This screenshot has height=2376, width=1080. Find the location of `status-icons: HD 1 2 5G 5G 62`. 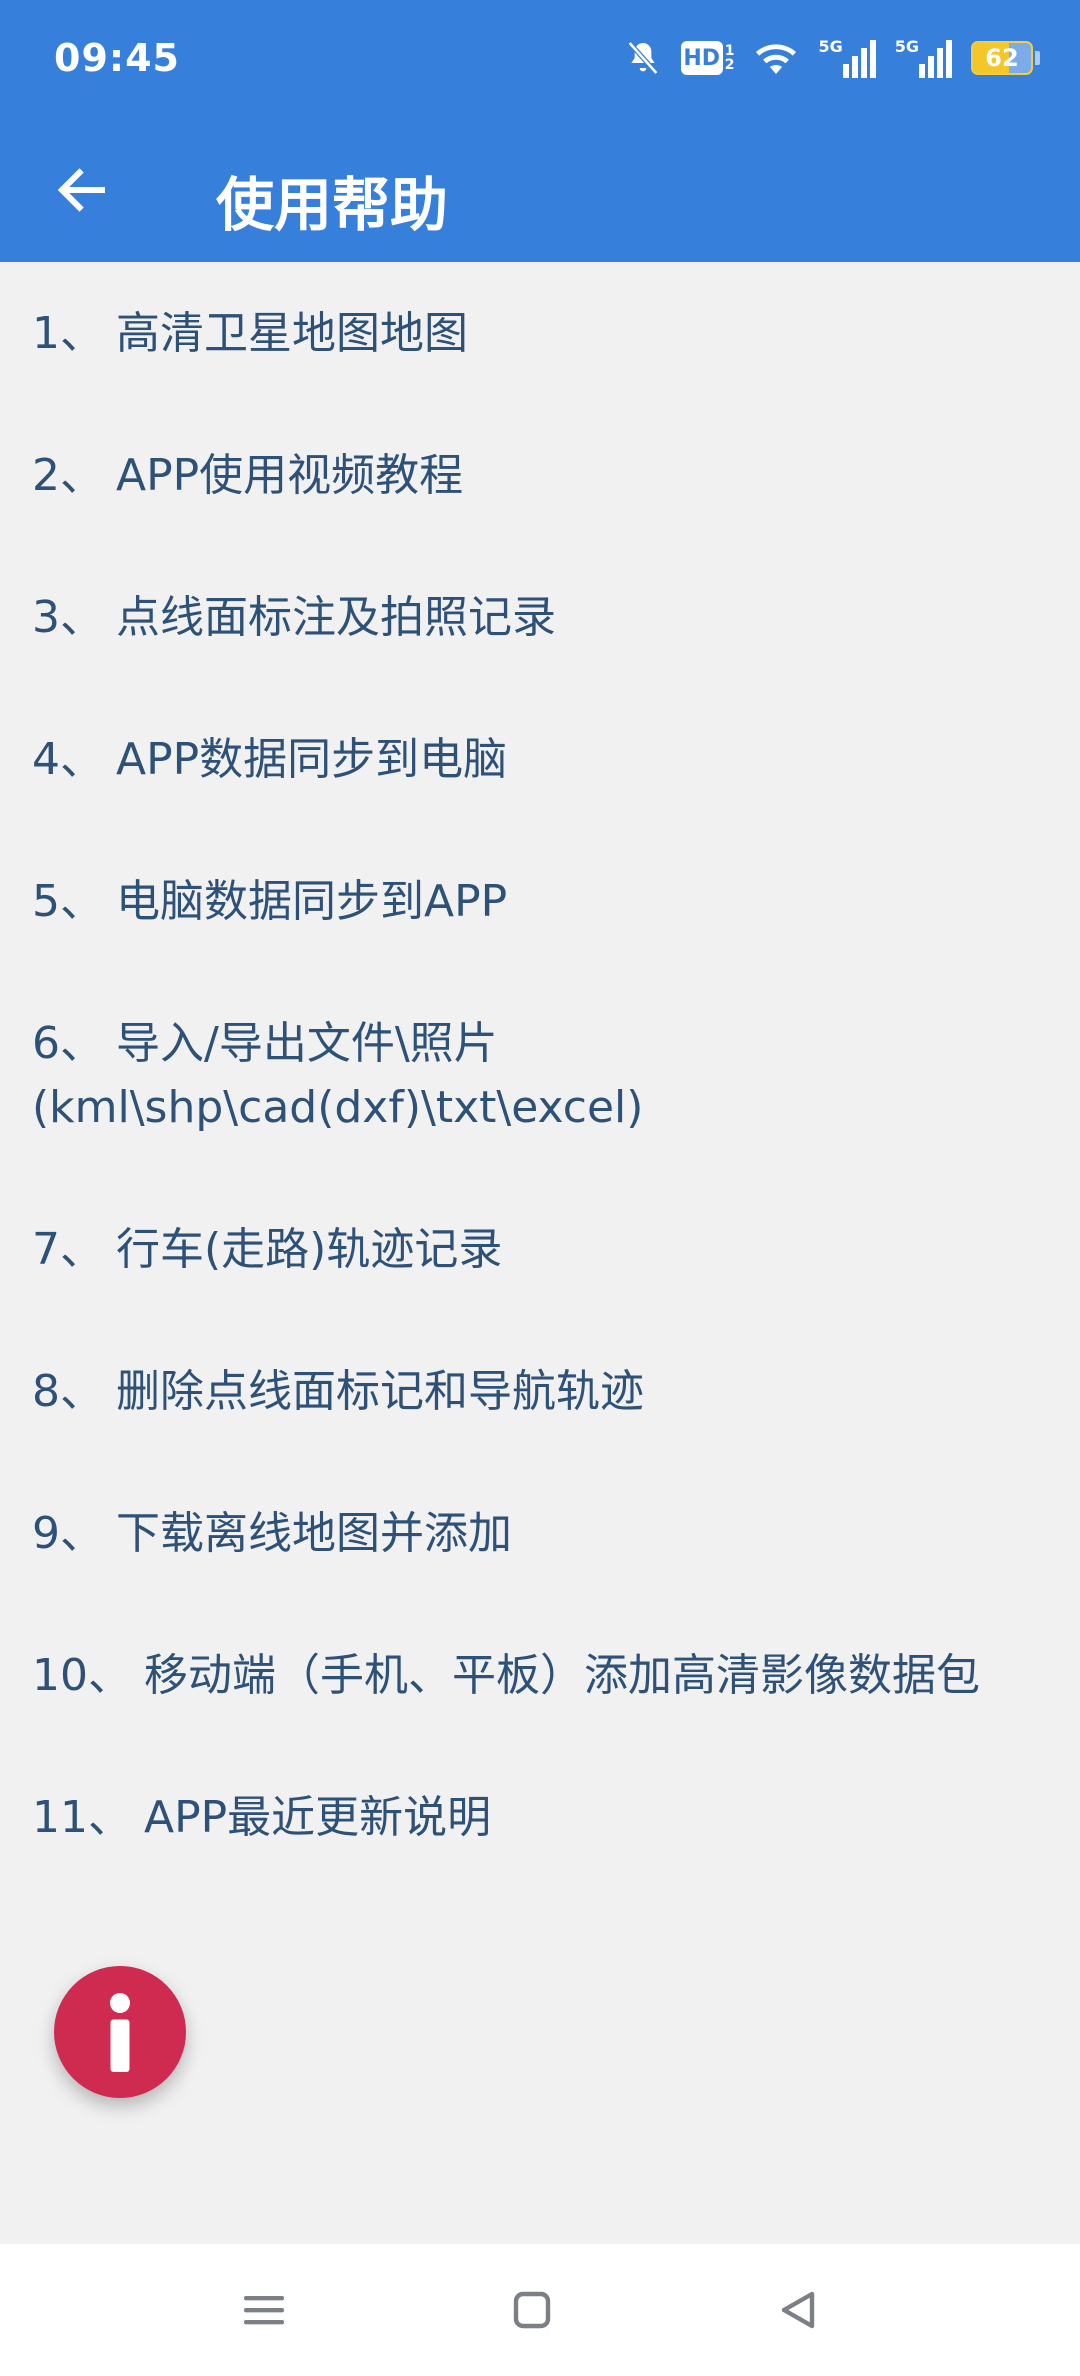

status-icons: HD 1 2 5G 5G 62 is located at coordinates (831, 58).